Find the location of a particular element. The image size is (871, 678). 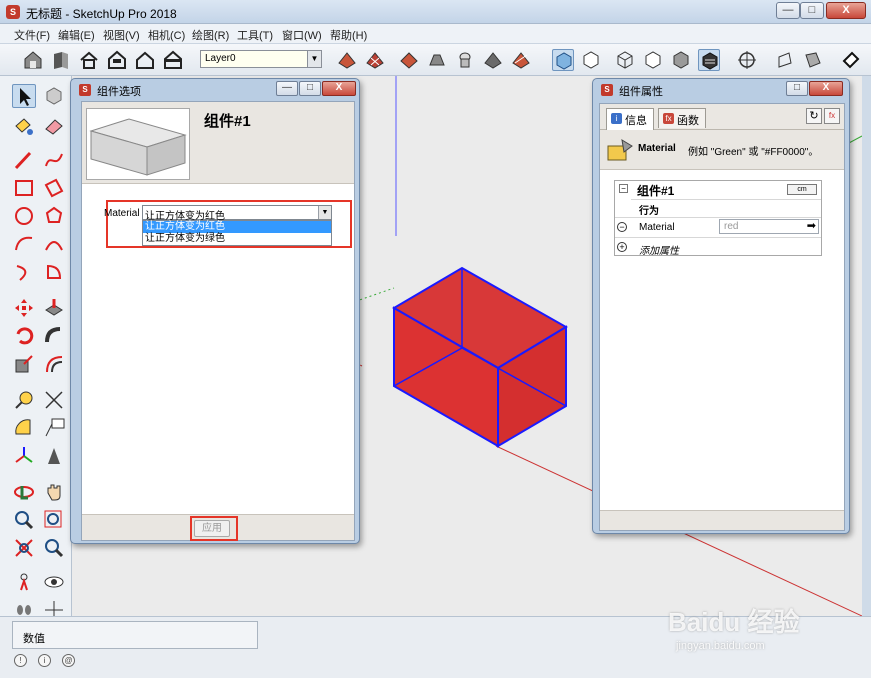

menu-file: 文件(F) is located at coordinates (32, 35).